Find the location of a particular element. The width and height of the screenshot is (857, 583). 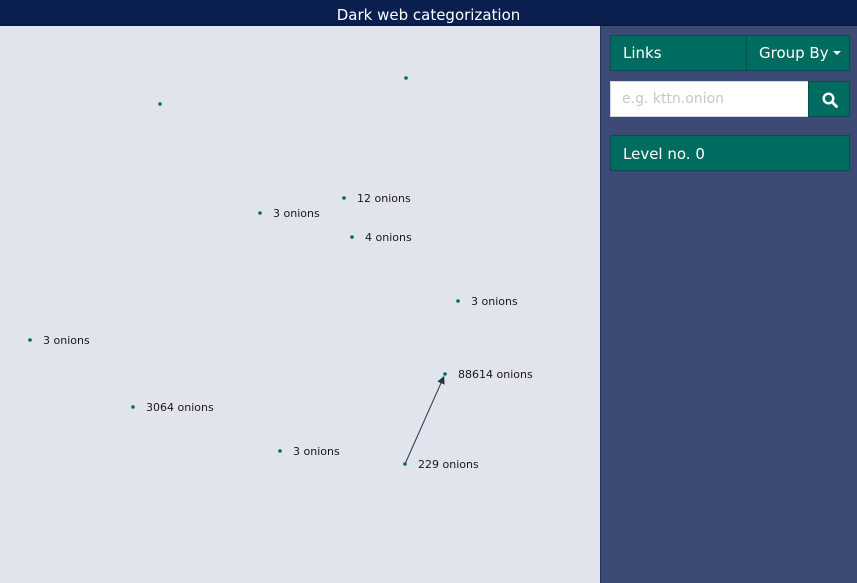

graph-node-label: 12 onions is located at coordinates (384, 198).